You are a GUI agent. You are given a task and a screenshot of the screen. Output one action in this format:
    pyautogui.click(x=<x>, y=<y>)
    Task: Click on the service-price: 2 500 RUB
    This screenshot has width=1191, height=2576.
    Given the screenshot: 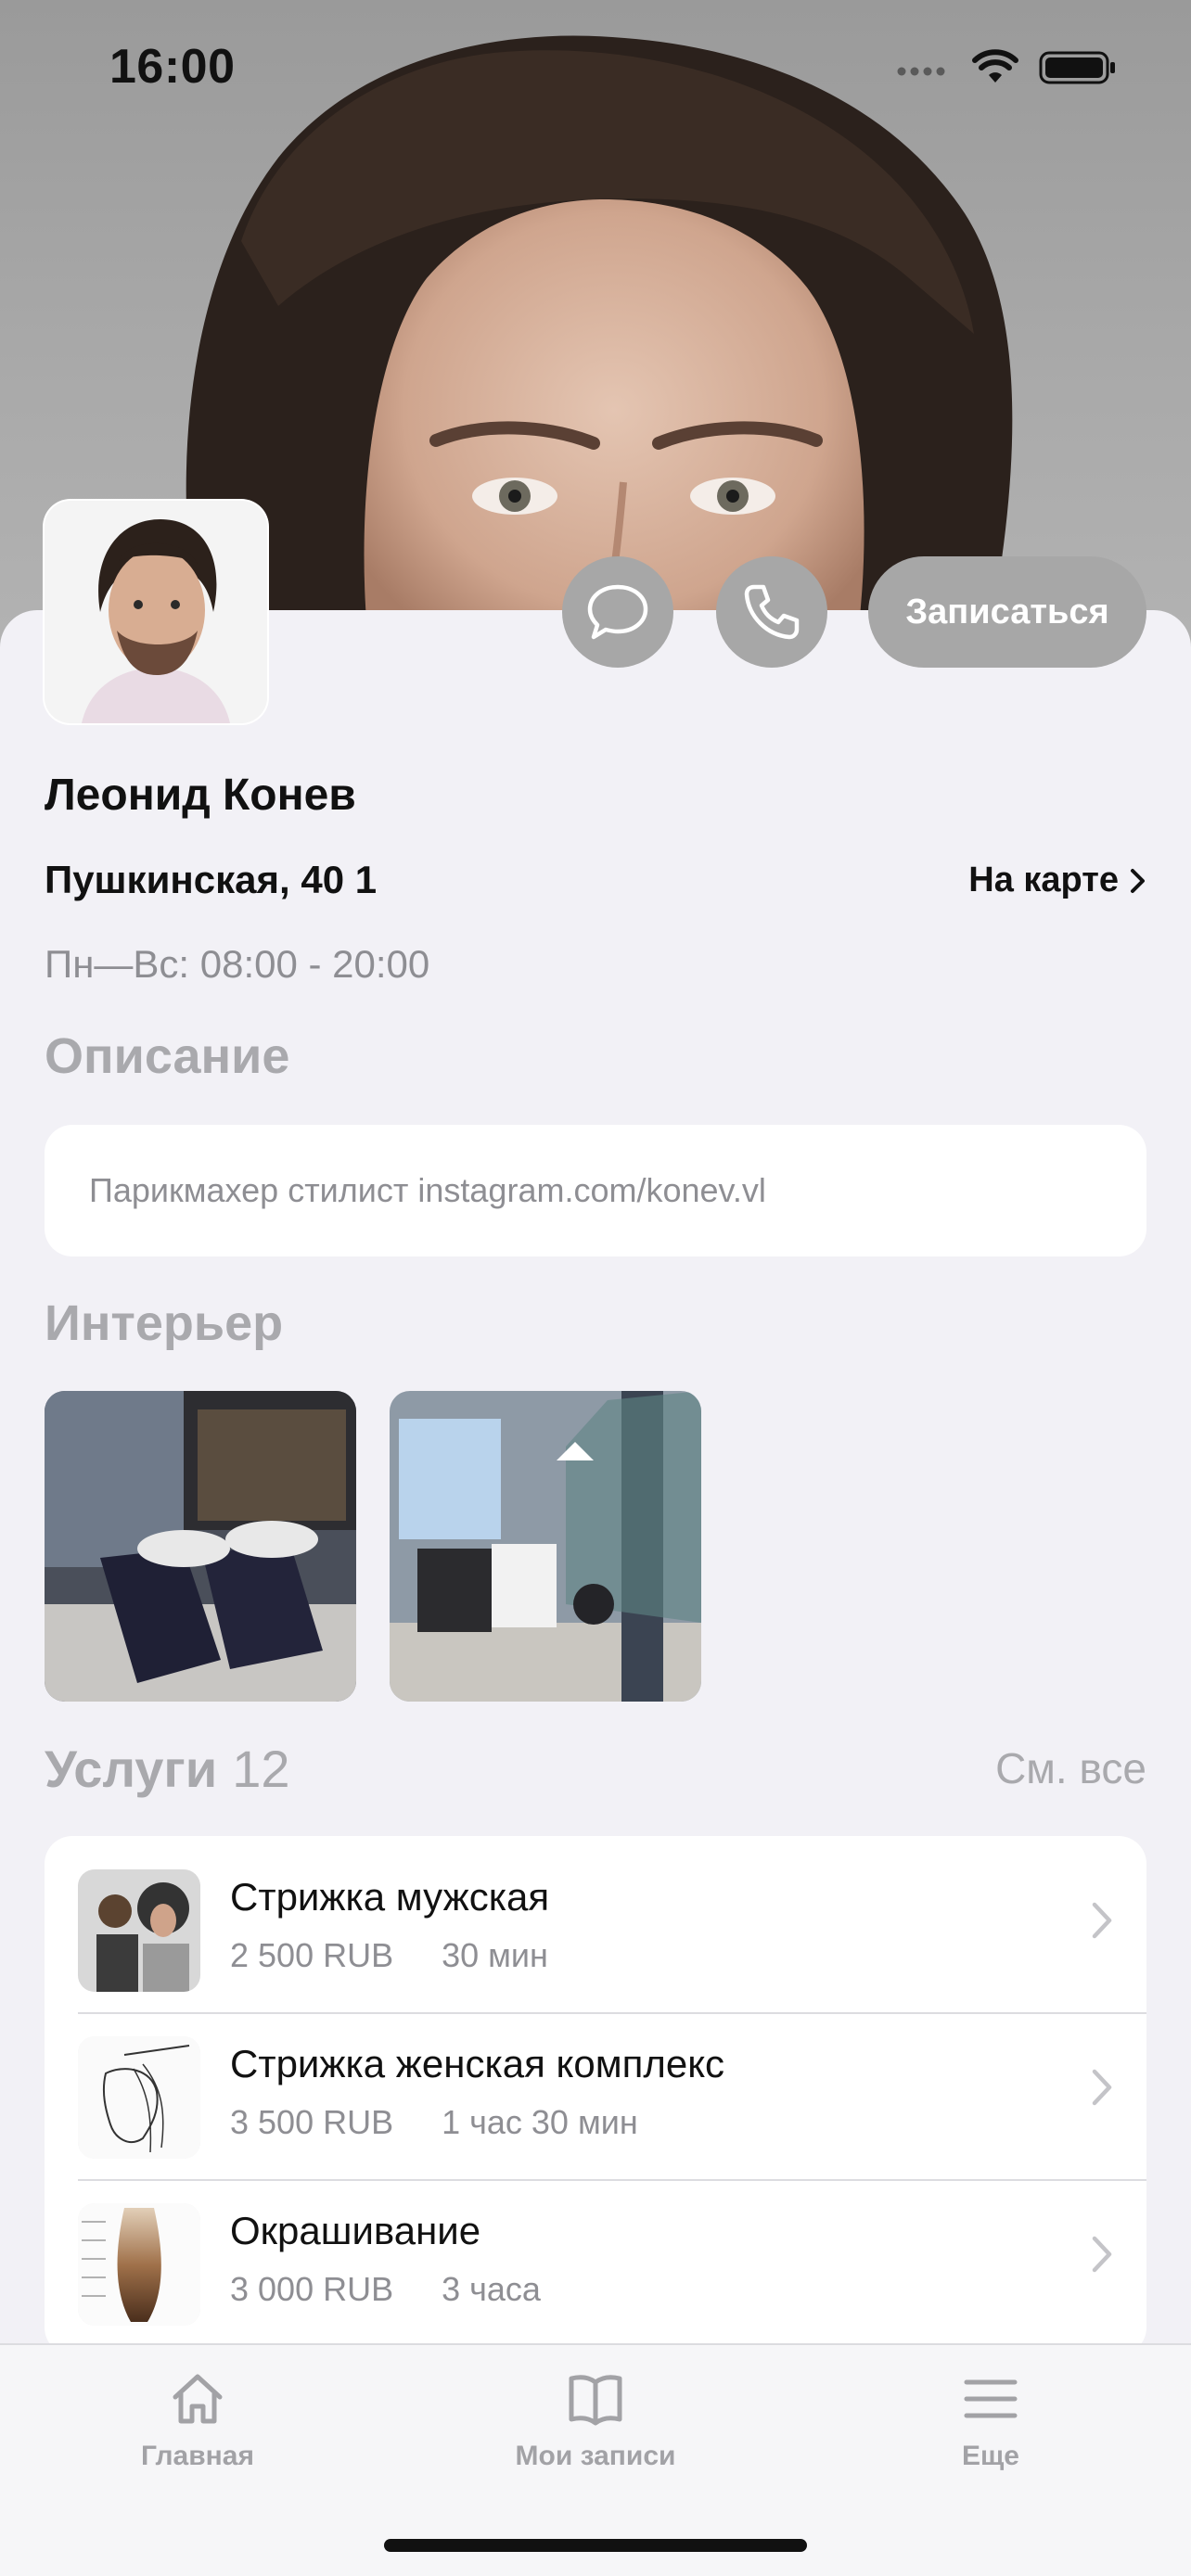 What is the action you would take?
    pyautogui.click(x=312, y=1955)
    